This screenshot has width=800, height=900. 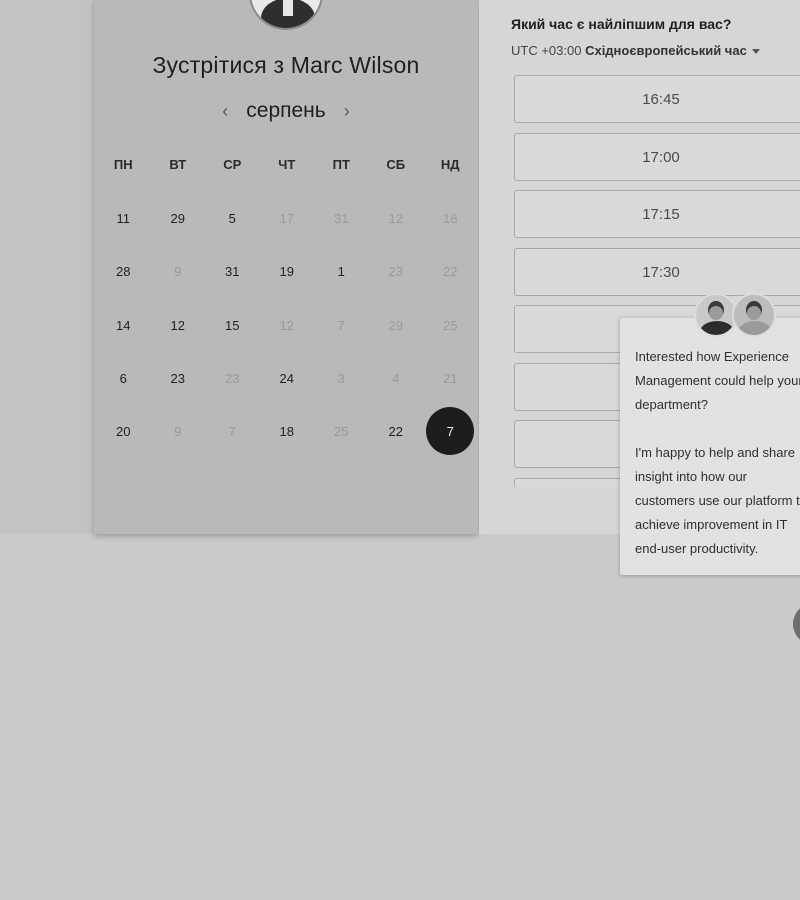 I want to click on calendar-week-row: 28 9 31 19 1 23 22, so click(x=287, y=271).